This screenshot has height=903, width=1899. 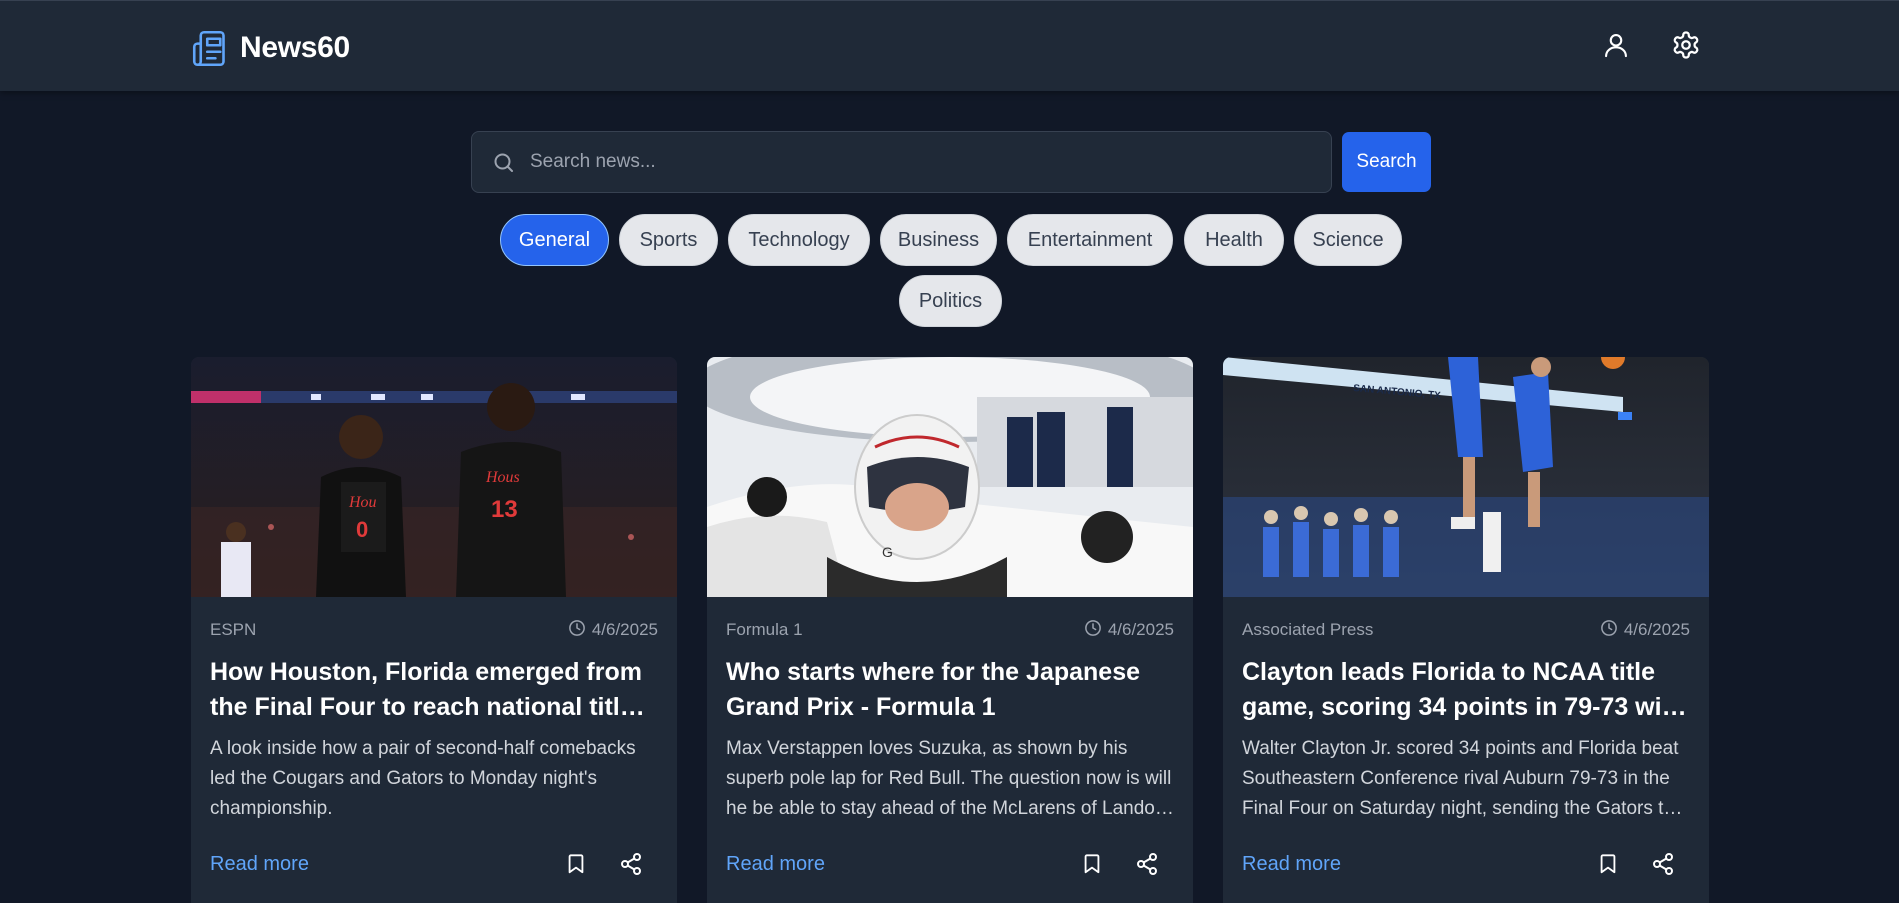 What do you see at coordinates (1386, 162) in the screenshot?
I see `search-button: Search` at bounding box center [1386, 162].